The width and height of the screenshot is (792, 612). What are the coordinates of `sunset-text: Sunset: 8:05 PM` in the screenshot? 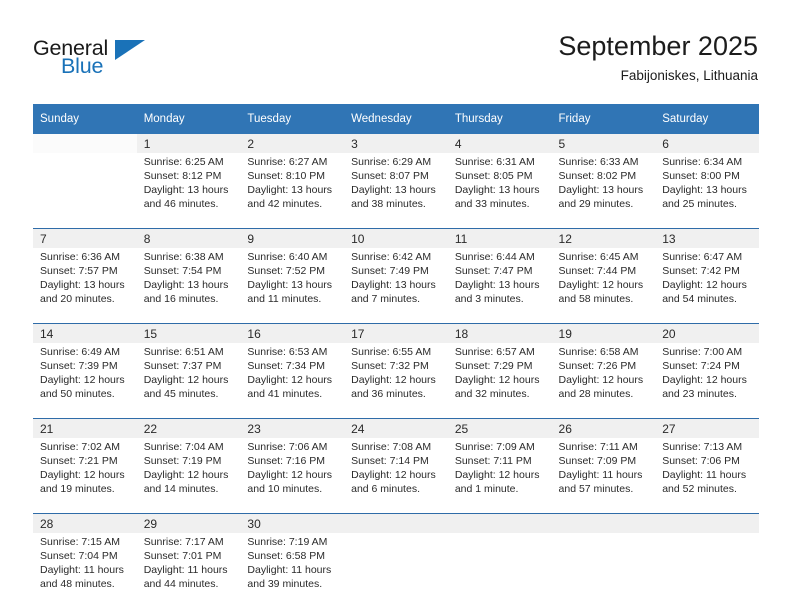 It's located at (493, 176).